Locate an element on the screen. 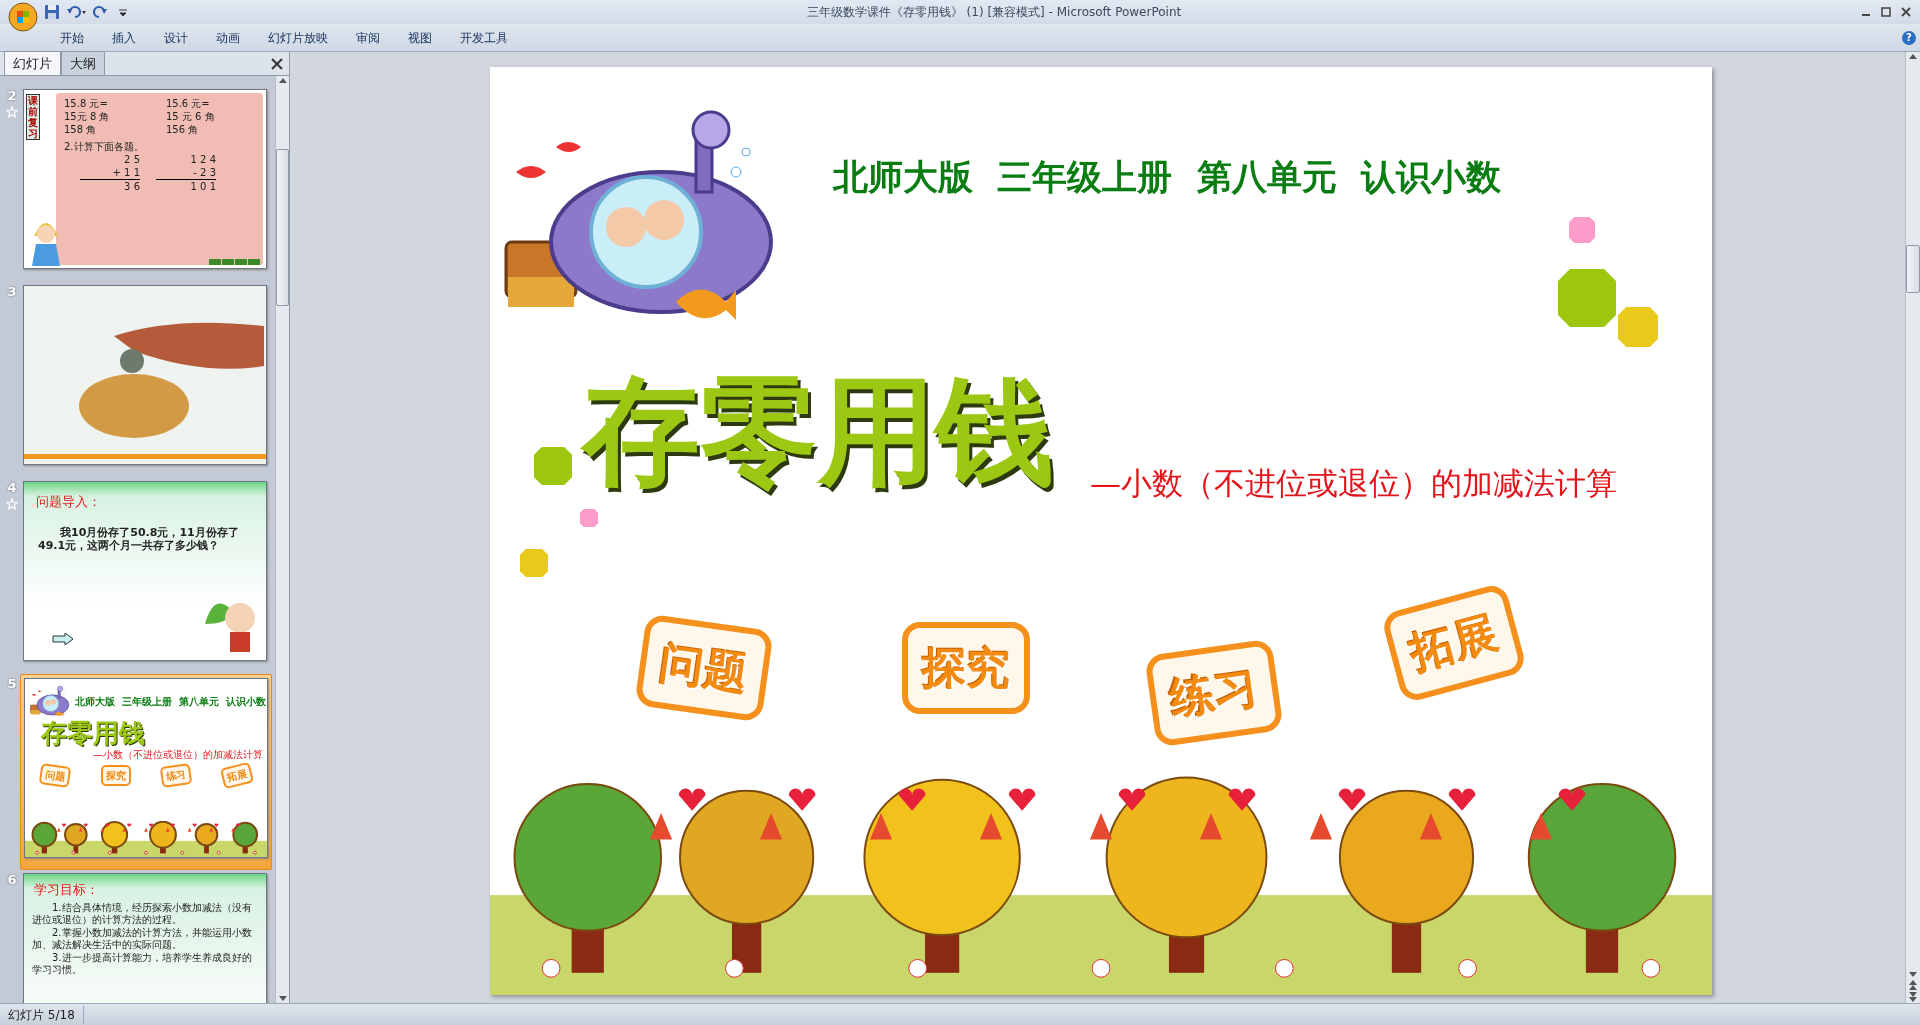  maximize-button is located at coordinates (1886, 12).